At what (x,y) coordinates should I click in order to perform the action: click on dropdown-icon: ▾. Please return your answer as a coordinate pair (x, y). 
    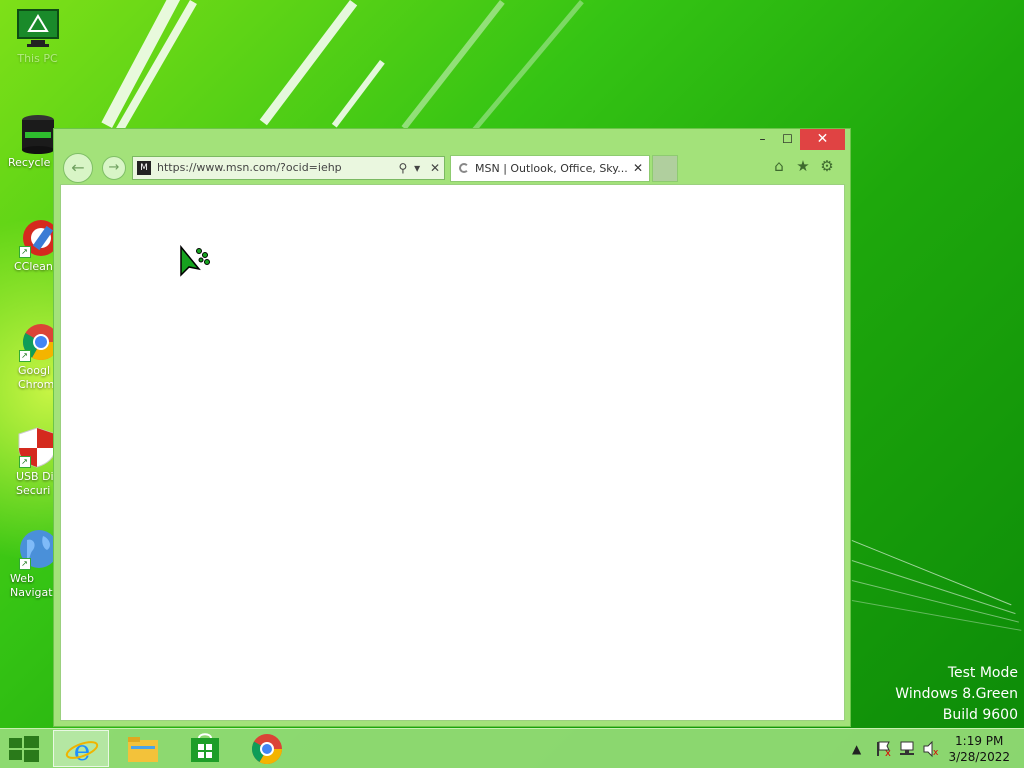
    Looking at the image, I should click on (417, 168).